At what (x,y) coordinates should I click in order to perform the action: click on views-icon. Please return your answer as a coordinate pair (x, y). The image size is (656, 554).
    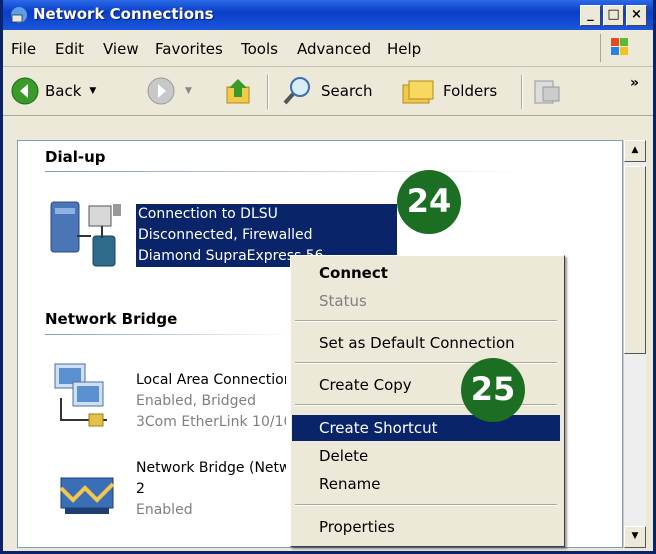
    Looking at the image, I should click on (547, 92).